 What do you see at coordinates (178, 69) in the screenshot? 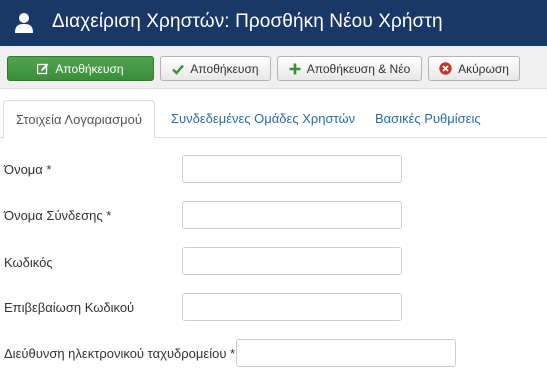
I see `check-icon` at bounding box center [178, 69].